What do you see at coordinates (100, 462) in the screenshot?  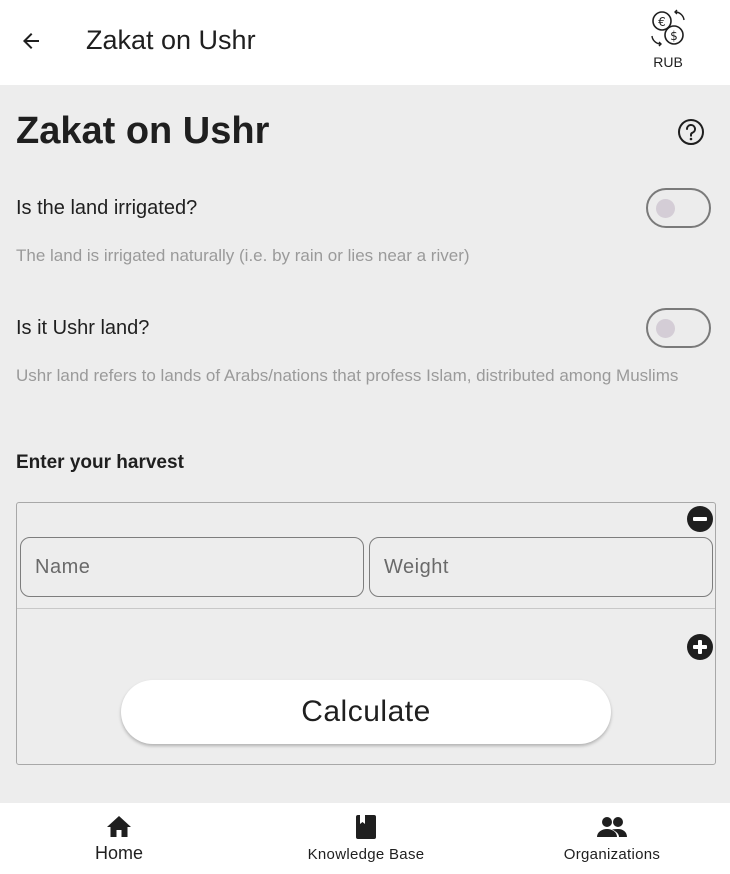 I see `harvest-section-label: Enter your harvest` at bounding box center [100, 462].